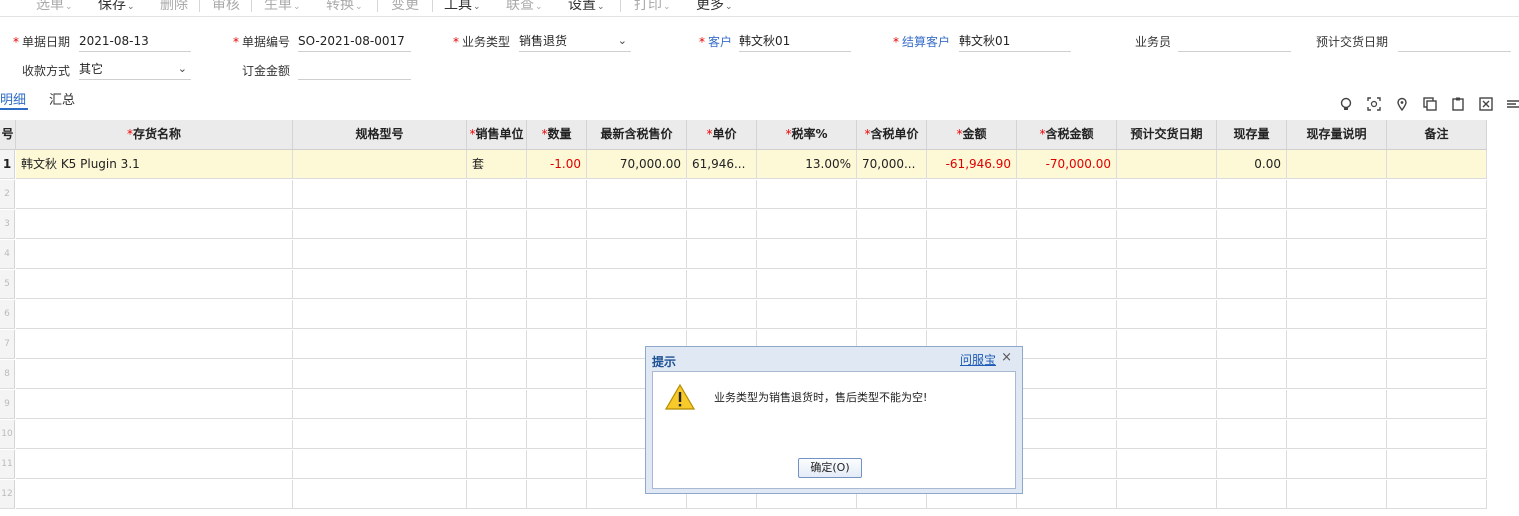 The width and height of the screenshot is (1519, 516). What do you see at coordinates (7, 314) in the screenshot?
I see `row-number: 6` at bounding box center [7, 314].